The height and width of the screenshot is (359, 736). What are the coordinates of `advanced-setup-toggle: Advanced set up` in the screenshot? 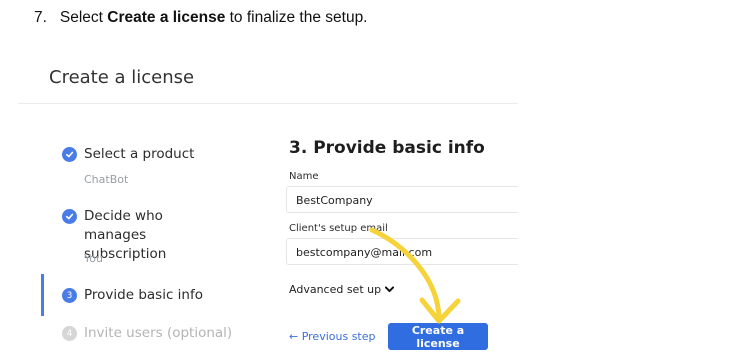 It's located at (342, 289).